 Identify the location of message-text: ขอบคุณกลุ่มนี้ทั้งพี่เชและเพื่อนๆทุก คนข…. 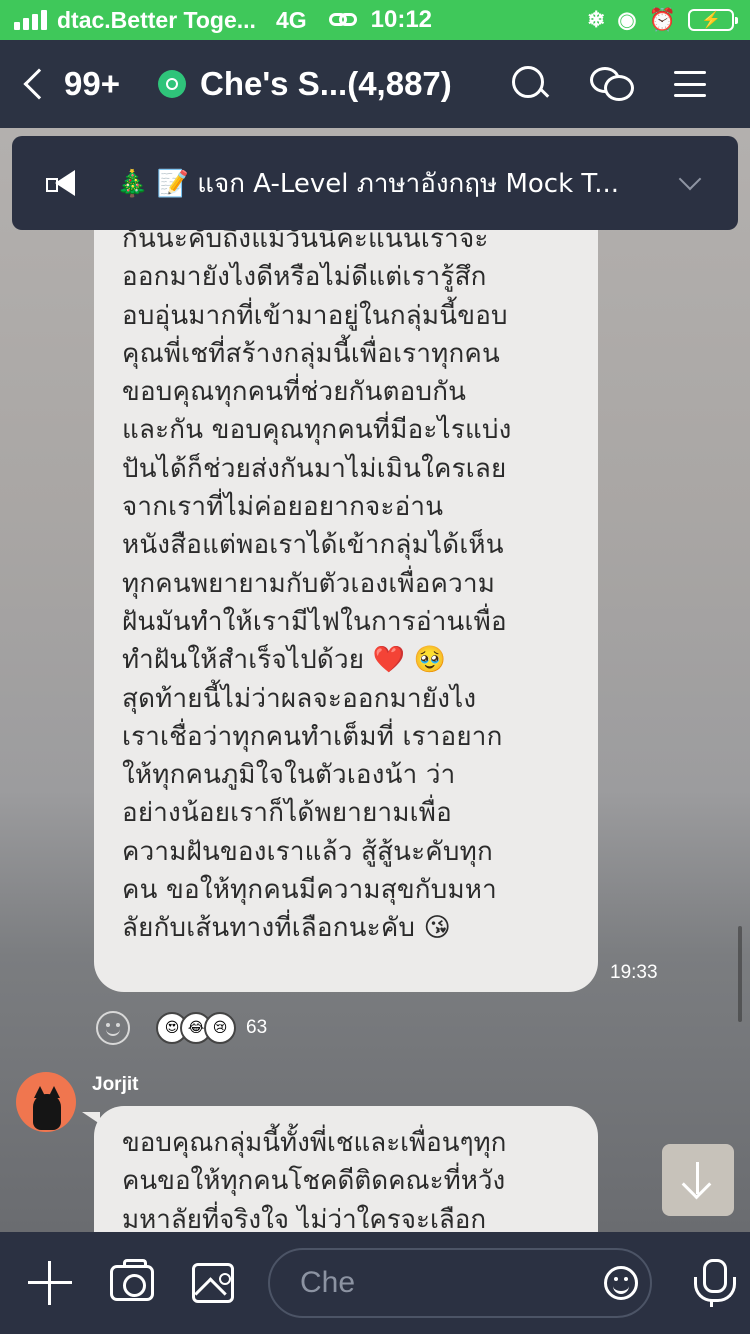
(314, 1181).